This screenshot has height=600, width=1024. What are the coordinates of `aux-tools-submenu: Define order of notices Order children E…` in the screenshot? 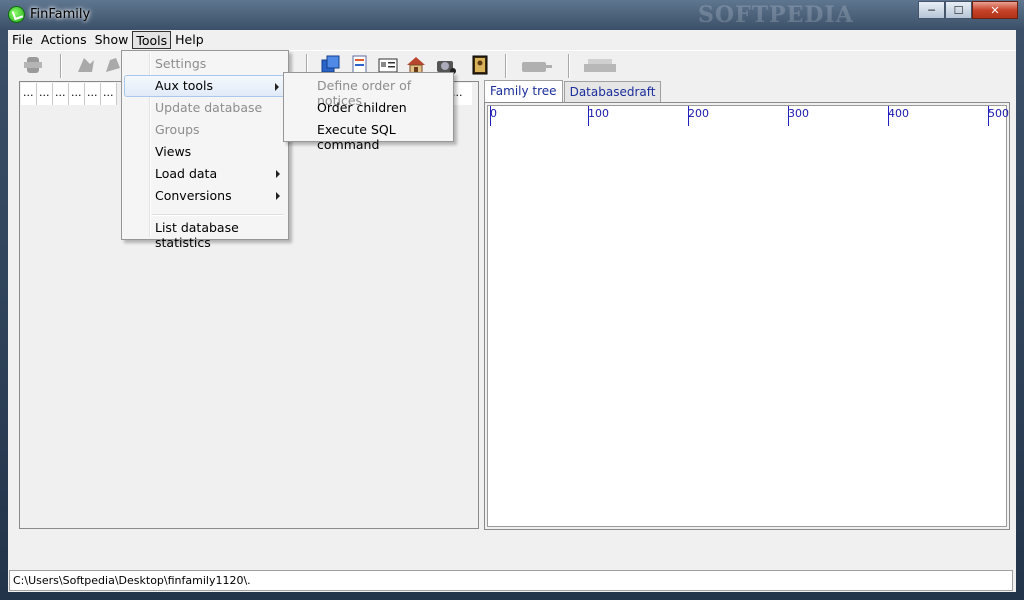 It's located at (368, 112).